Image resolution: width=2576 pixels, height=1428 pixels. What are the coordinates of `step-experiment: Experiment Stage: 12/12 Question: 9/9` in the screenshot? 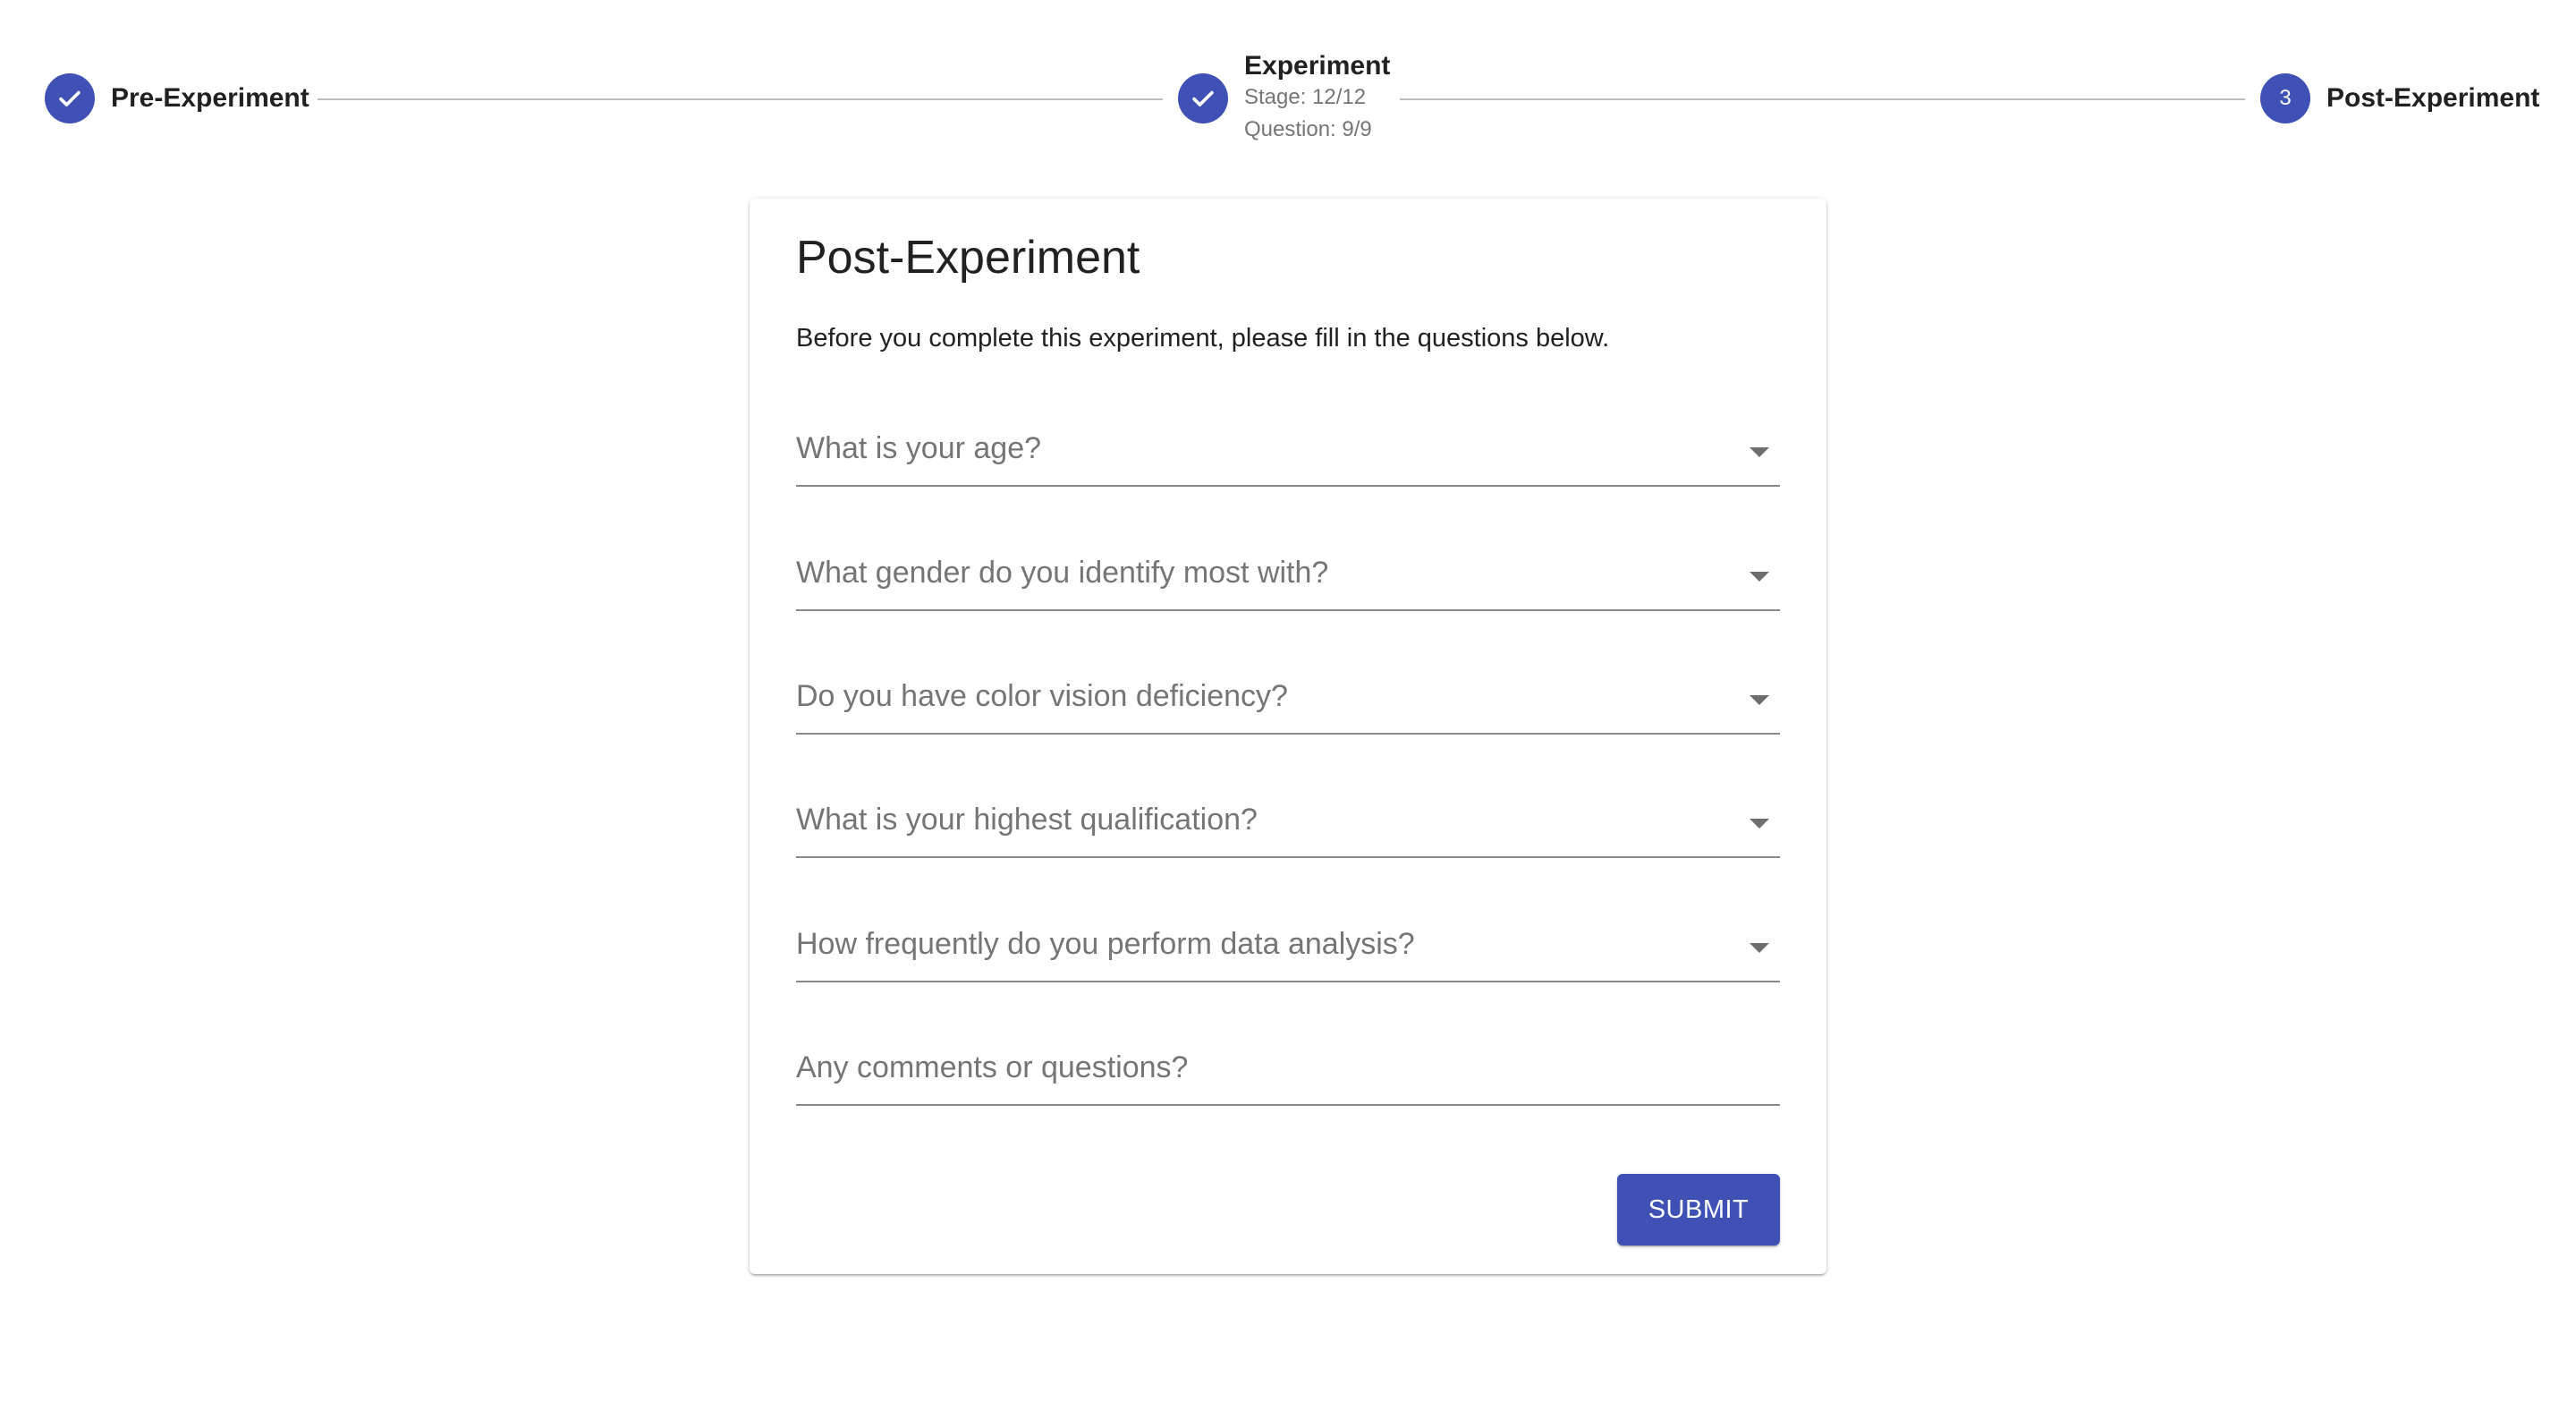 It's located at (1284, 98).